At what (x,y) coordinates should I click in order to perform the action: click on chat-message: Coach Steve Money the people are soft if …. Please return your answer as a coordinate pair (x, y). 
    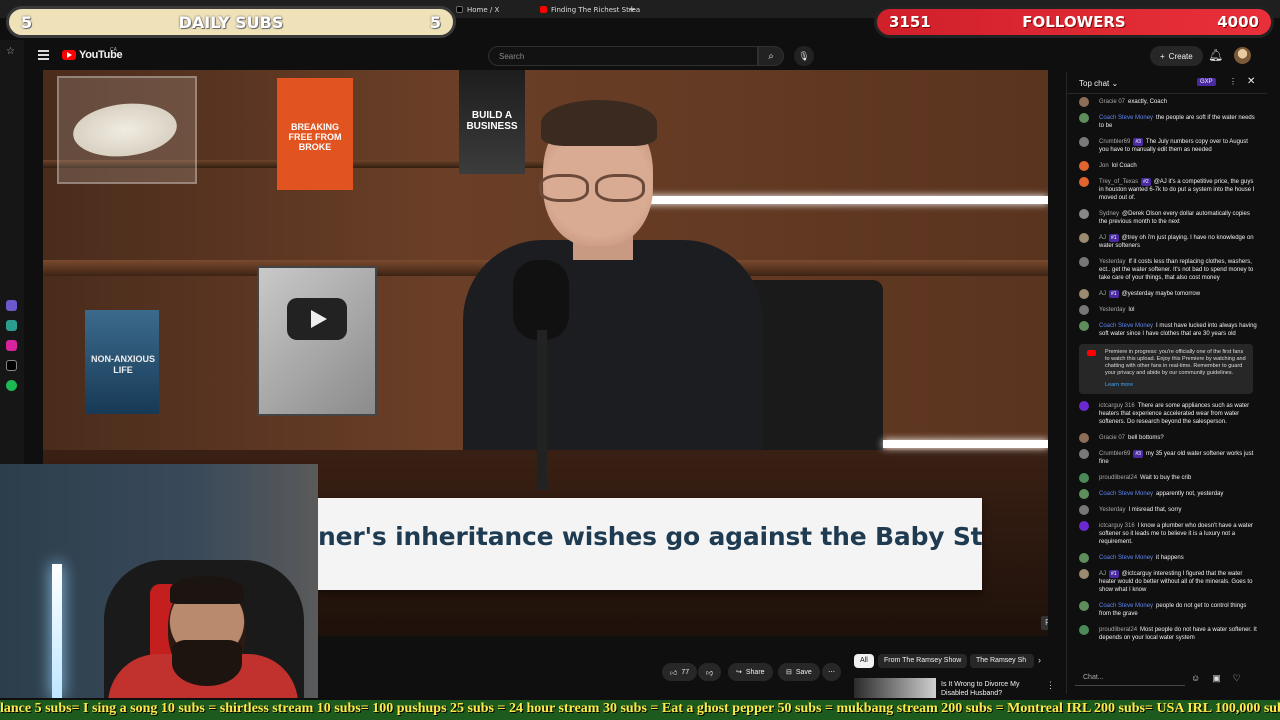
    Looking at the image, I should click on (1165, 122).